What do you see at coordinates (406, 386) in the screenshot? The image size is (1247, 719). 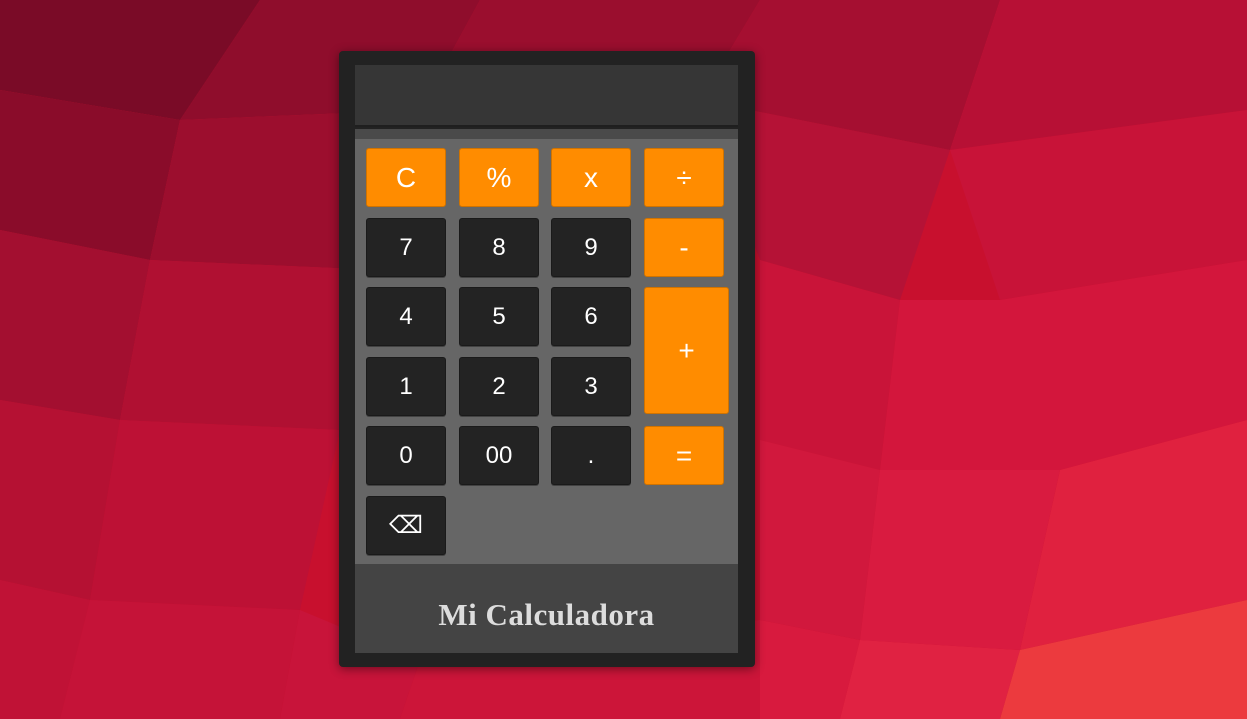 I see `digit-1-button: 1` at bounding box center [406, 386].